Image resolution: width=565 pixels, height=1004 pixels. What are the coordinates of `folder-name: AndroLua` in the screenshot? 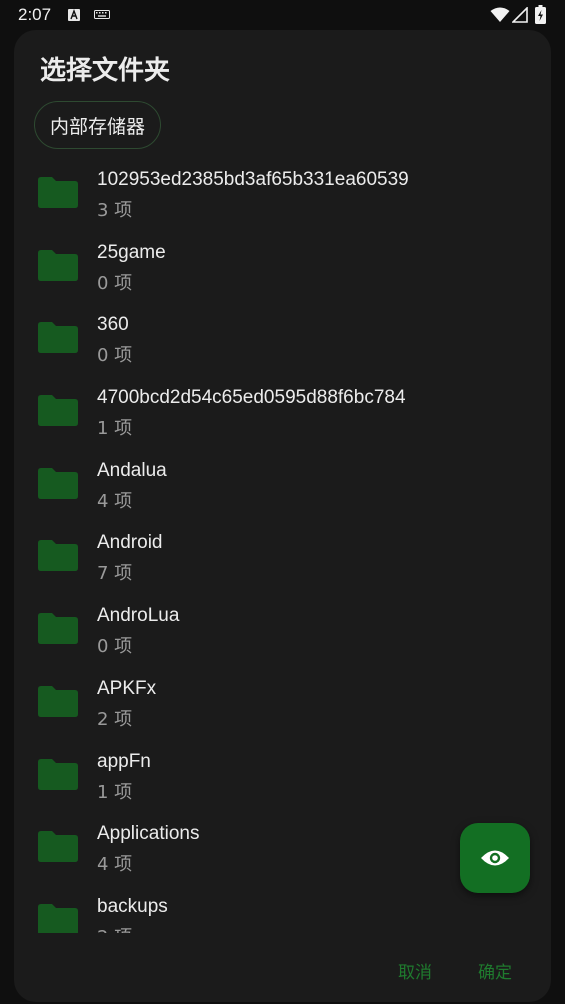 It's located at (138, 616).